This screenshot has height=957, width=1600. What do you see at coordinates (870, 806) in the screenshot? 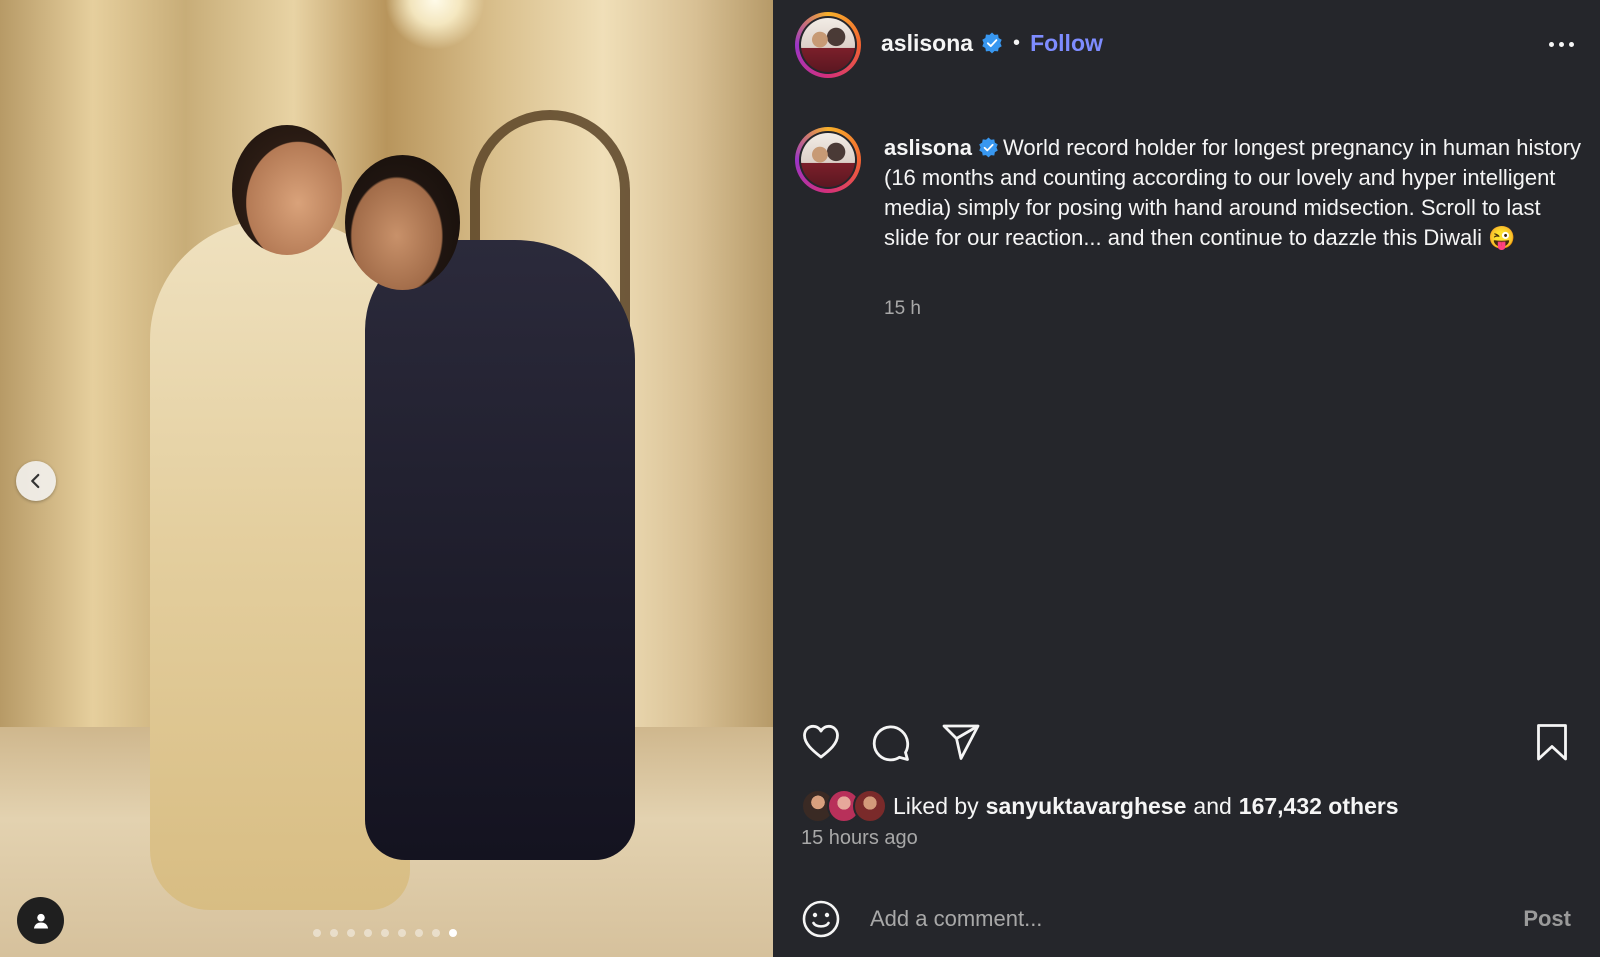
I see `liker-avatar` at bounding box center [870, 806].